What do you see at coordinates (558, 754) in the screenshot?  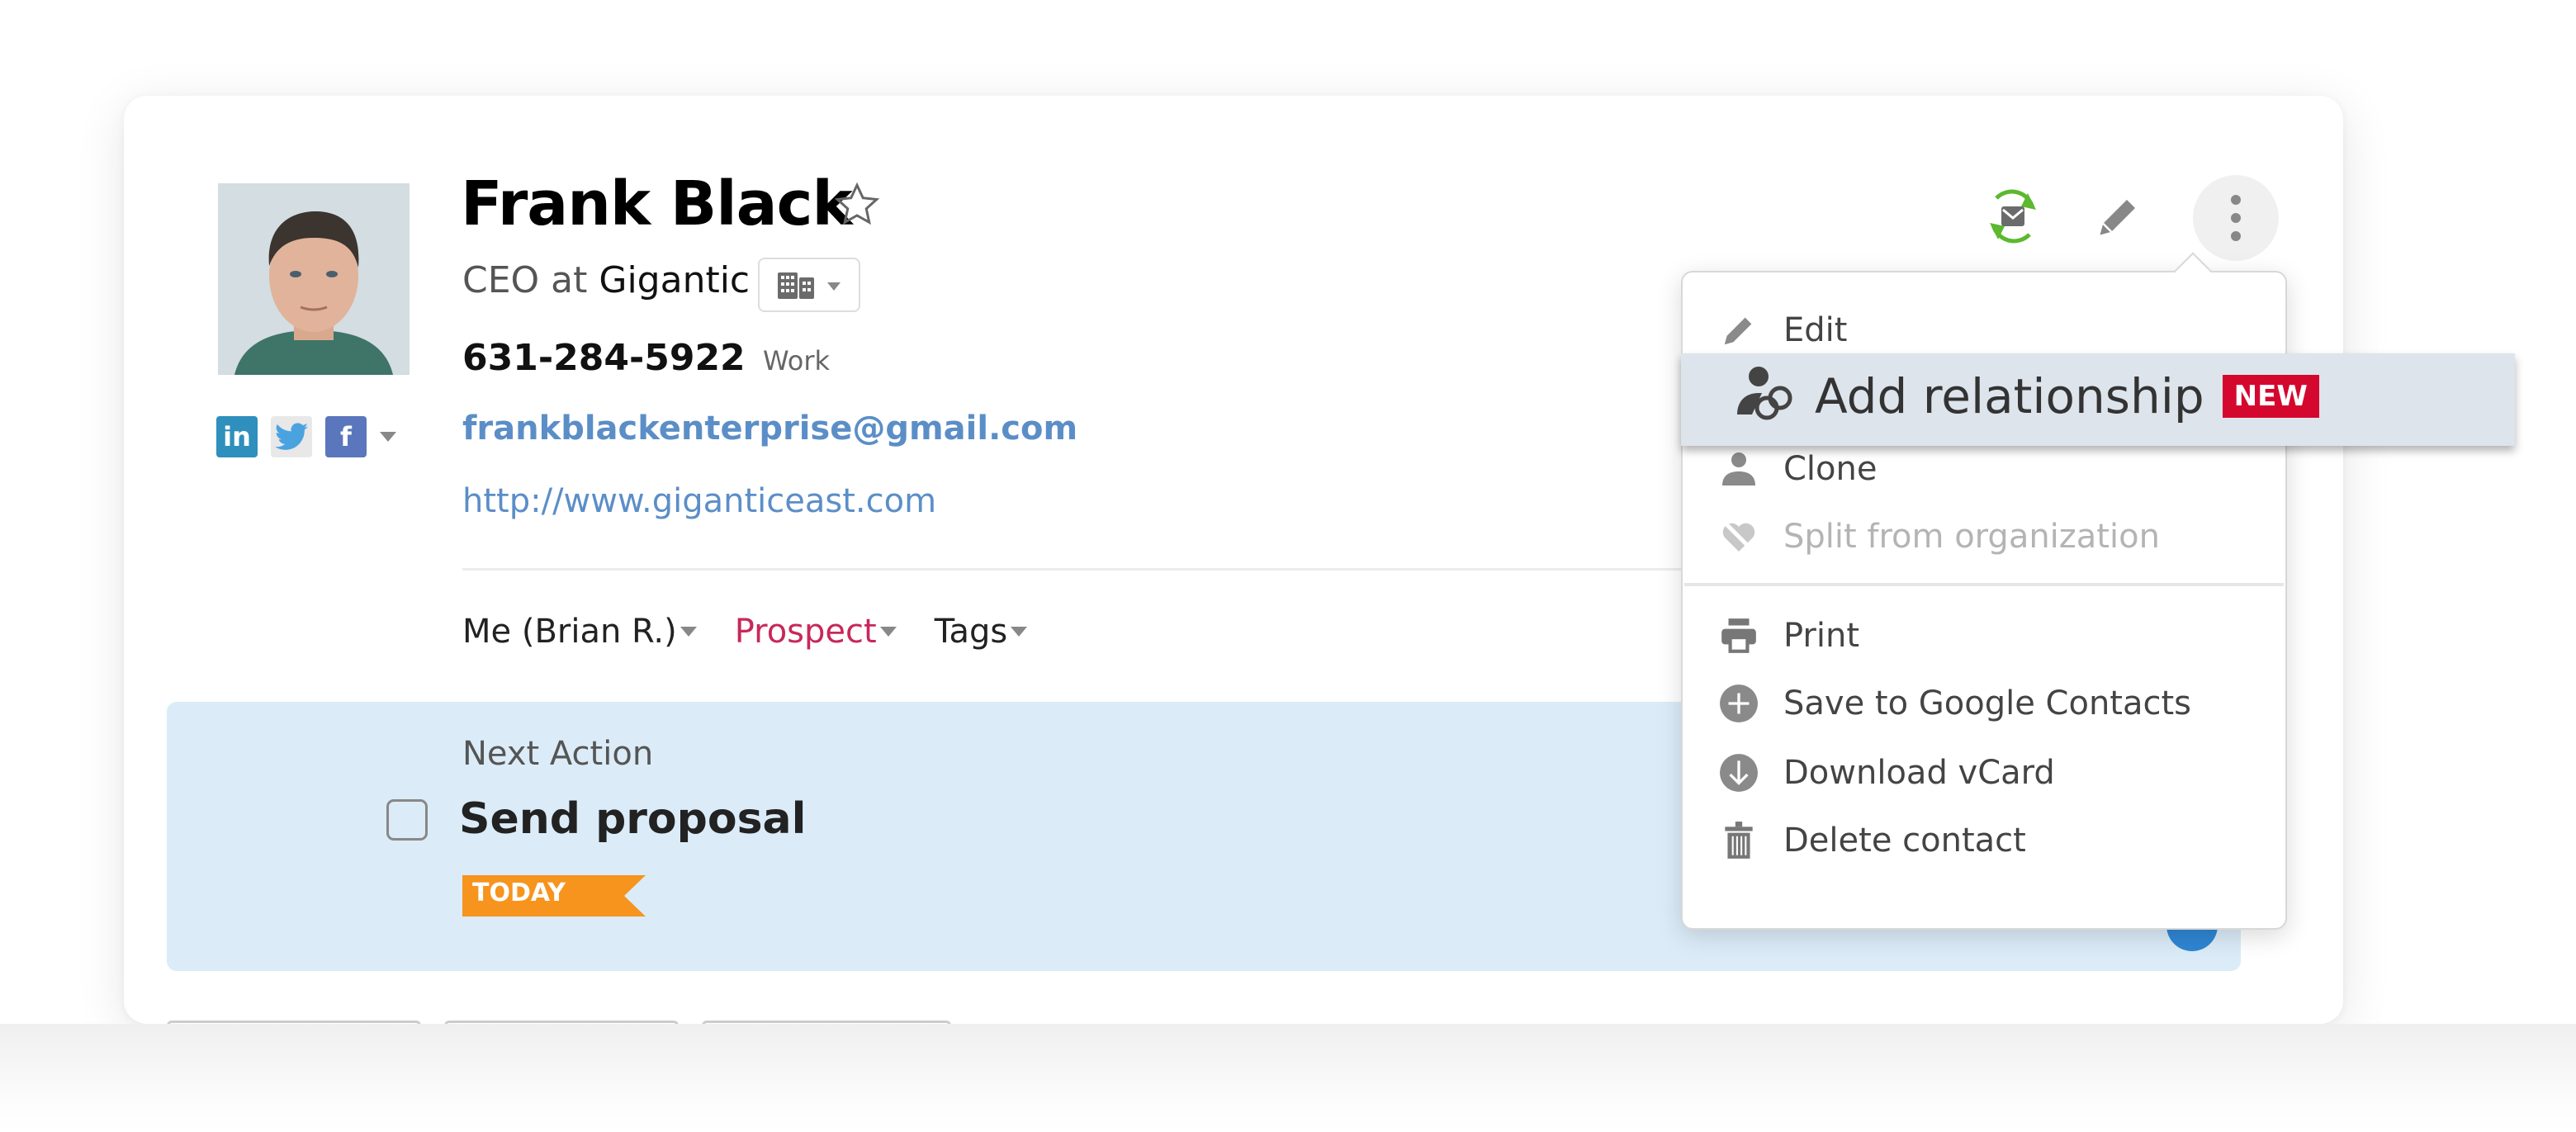 I see `next-action-label: Next Action` at bounding box center [558, 754].